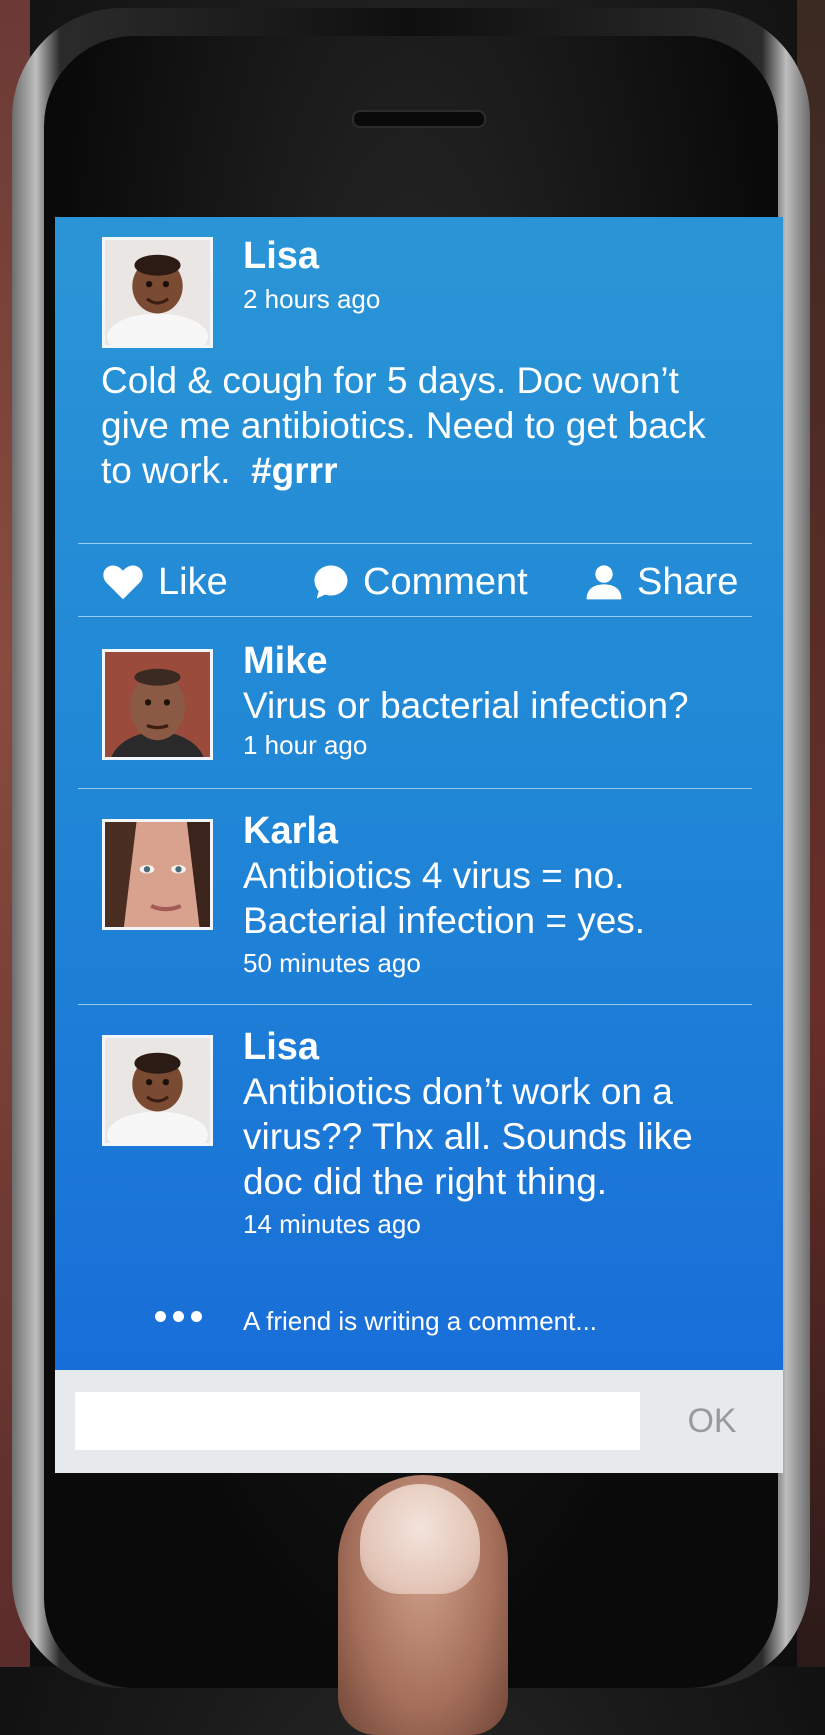  I want to click on share-button: Share, so click(661, 582).